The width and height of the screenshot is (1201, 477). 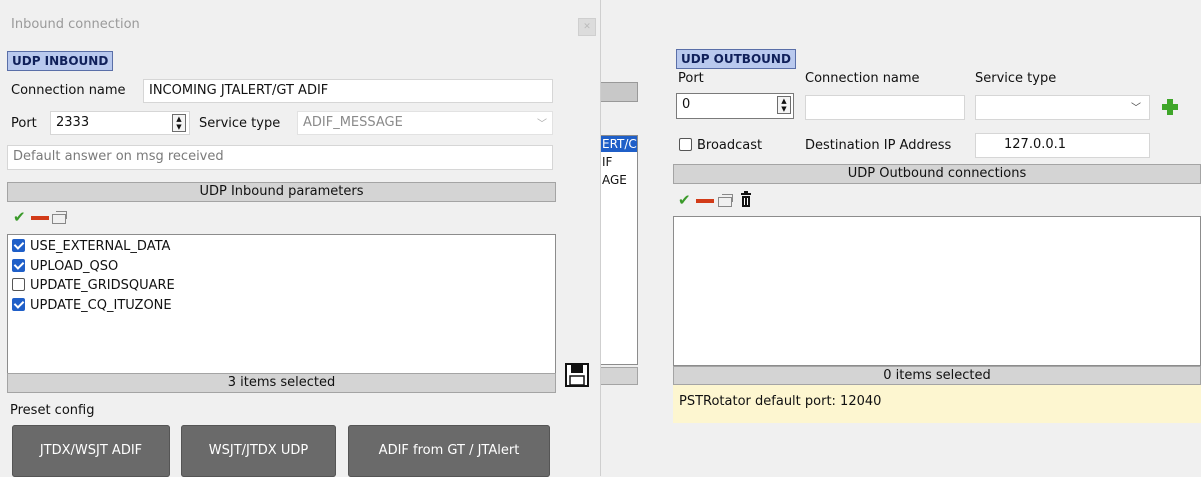 I want to click on background-fragment-3: AGE, so click(x=614, y=180).